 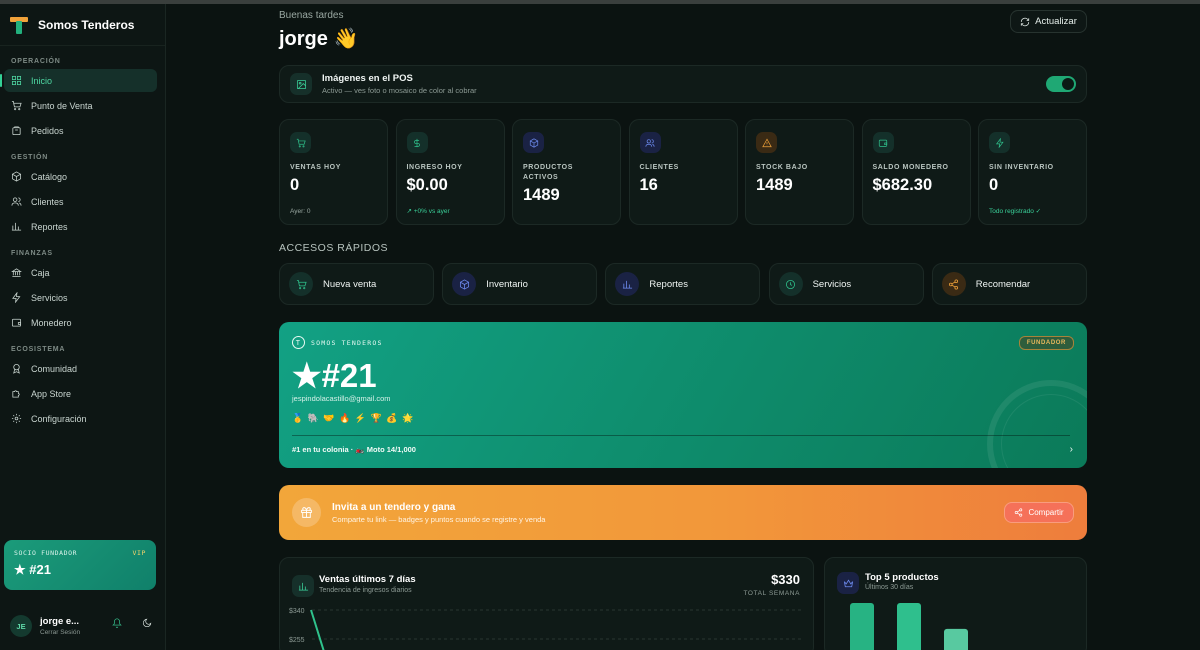 I want to click on sidebar-item-catalogo: Catálogo, so click(x=80, y=176).